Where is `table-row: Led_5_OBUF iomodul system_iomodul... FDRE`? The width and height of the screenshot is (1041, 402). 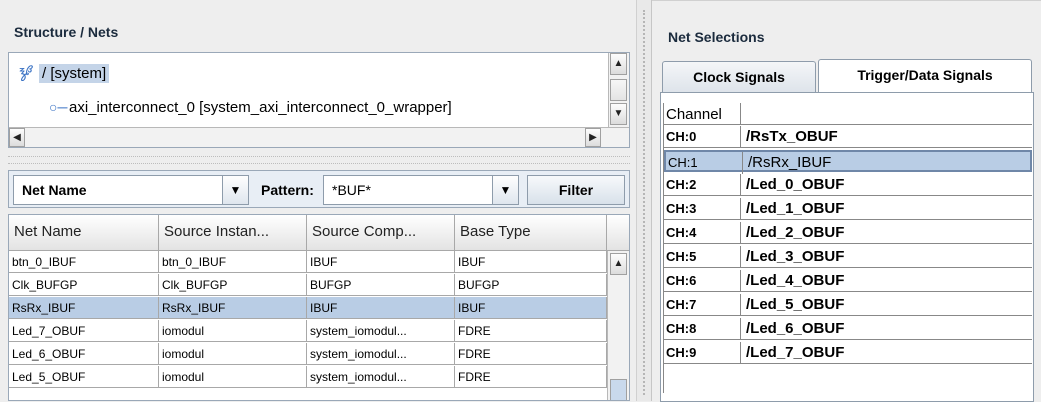
table-row: Led_5_OBUF iomodul system_iomodul... FDRE is located at coordinates (308, 377).